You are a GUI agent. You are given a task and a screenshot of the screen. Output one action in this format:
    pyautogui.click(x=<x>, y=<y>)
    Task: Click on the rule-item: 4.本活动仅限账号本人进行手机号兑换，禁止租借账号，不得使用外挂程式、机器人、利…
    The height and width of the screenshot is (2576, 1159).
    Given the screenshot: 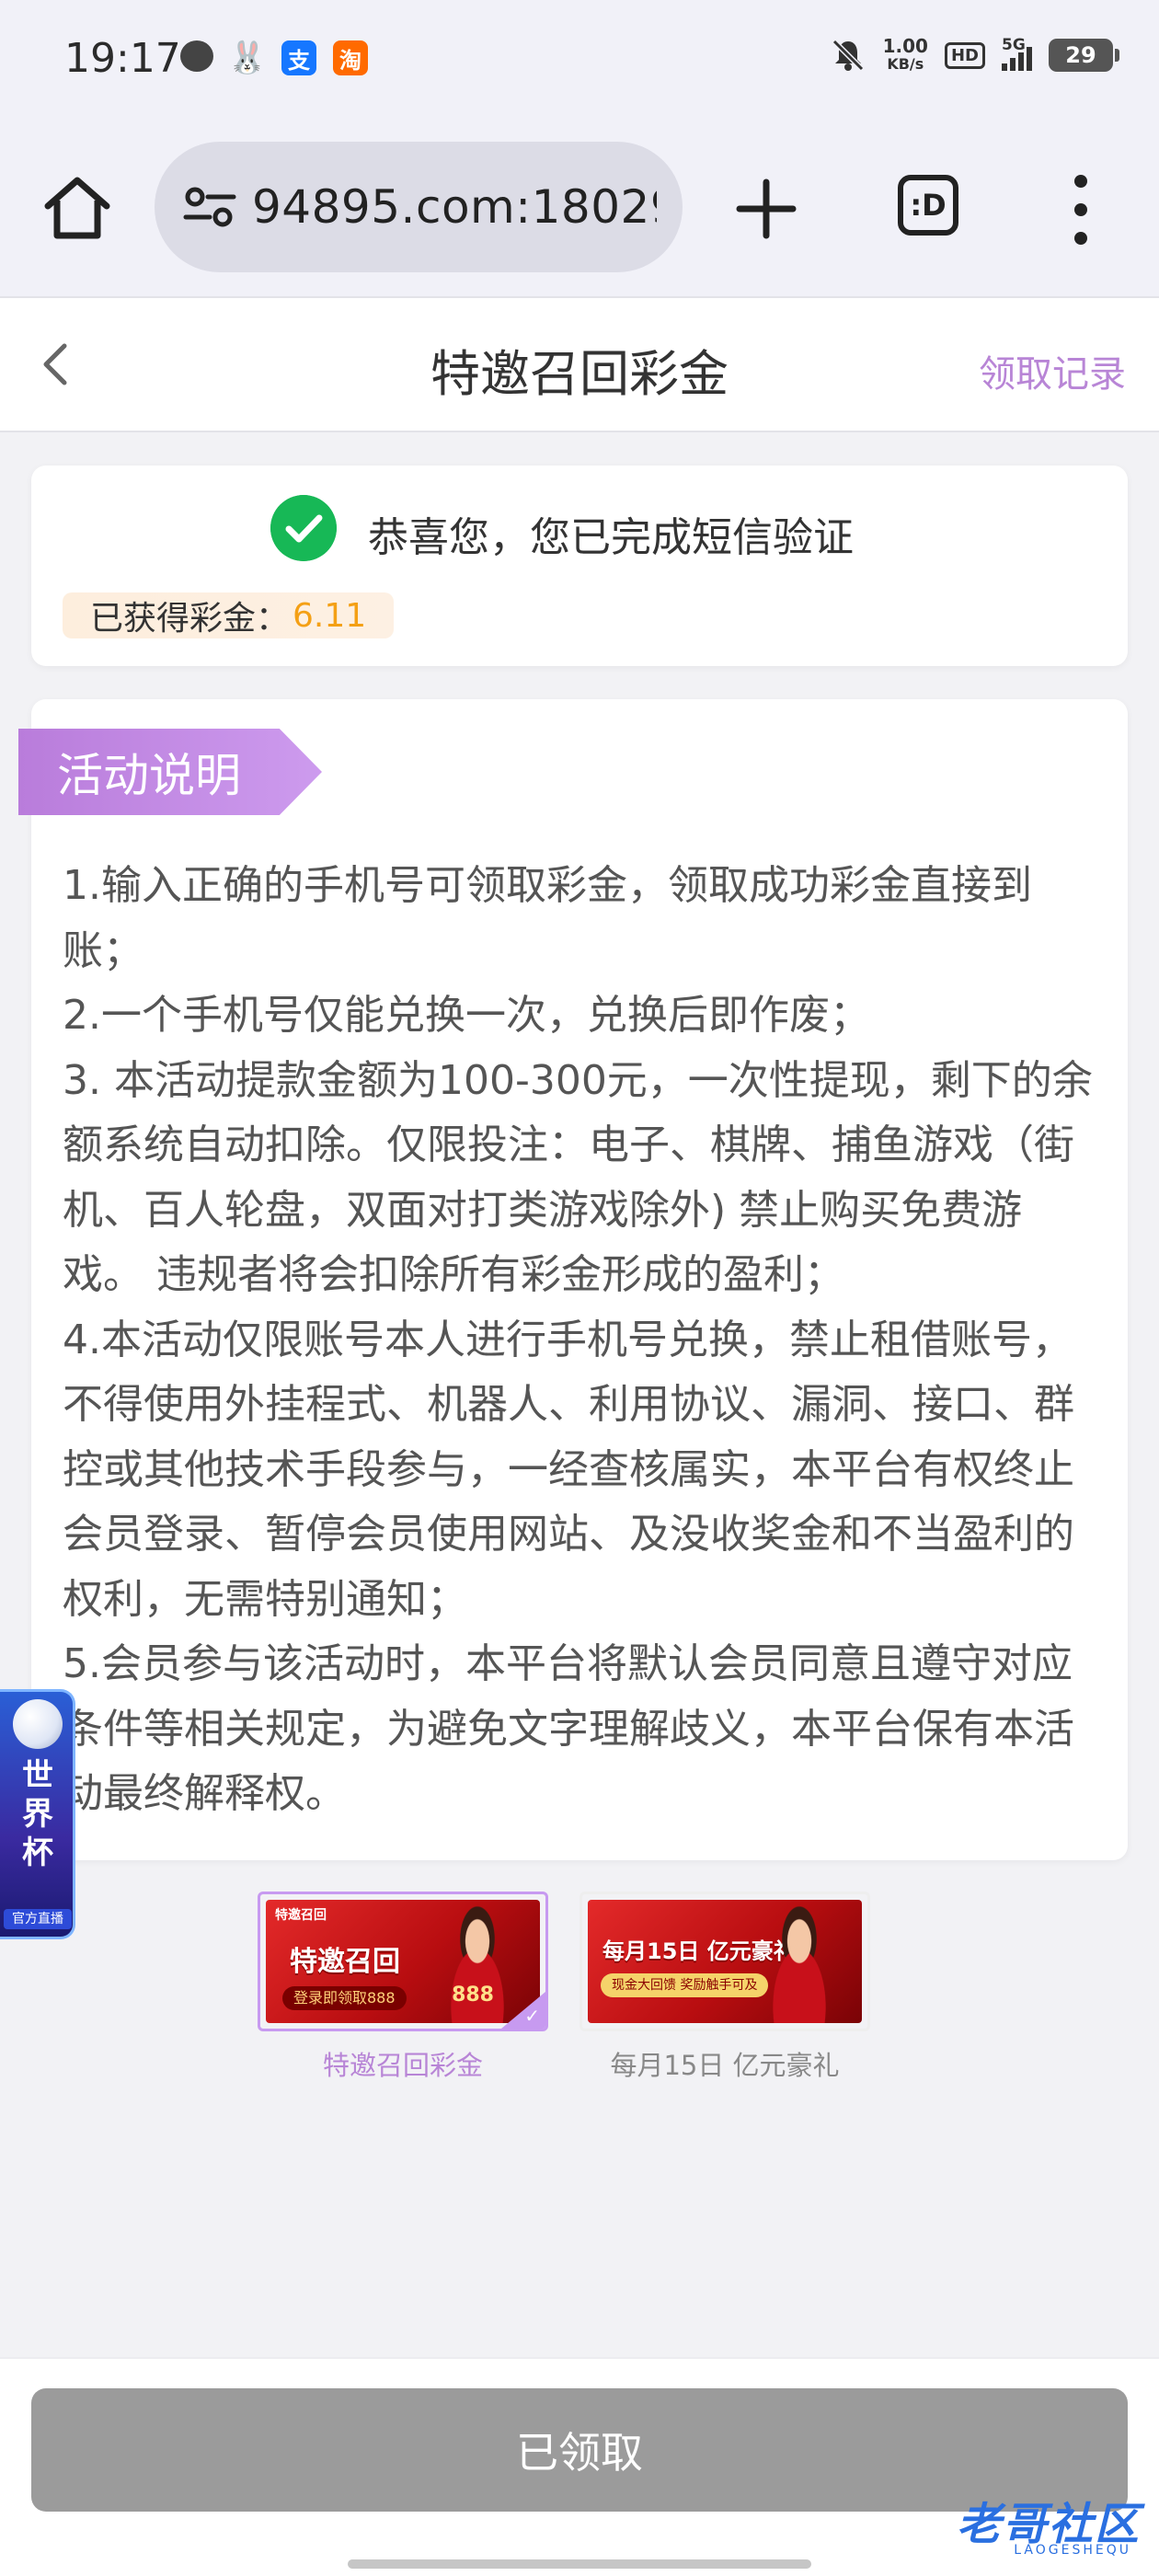 What is the action you would take?
    pyautogui.click(x=568, y=1469)
    